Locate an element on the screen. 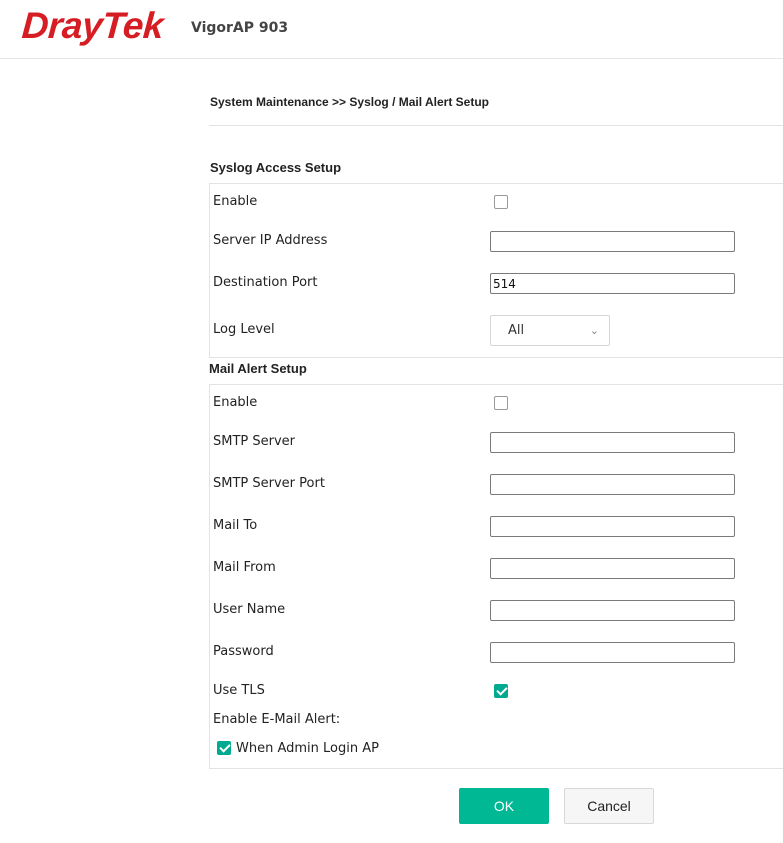  admin-login-checkbox is located at coordinates (224, 748).